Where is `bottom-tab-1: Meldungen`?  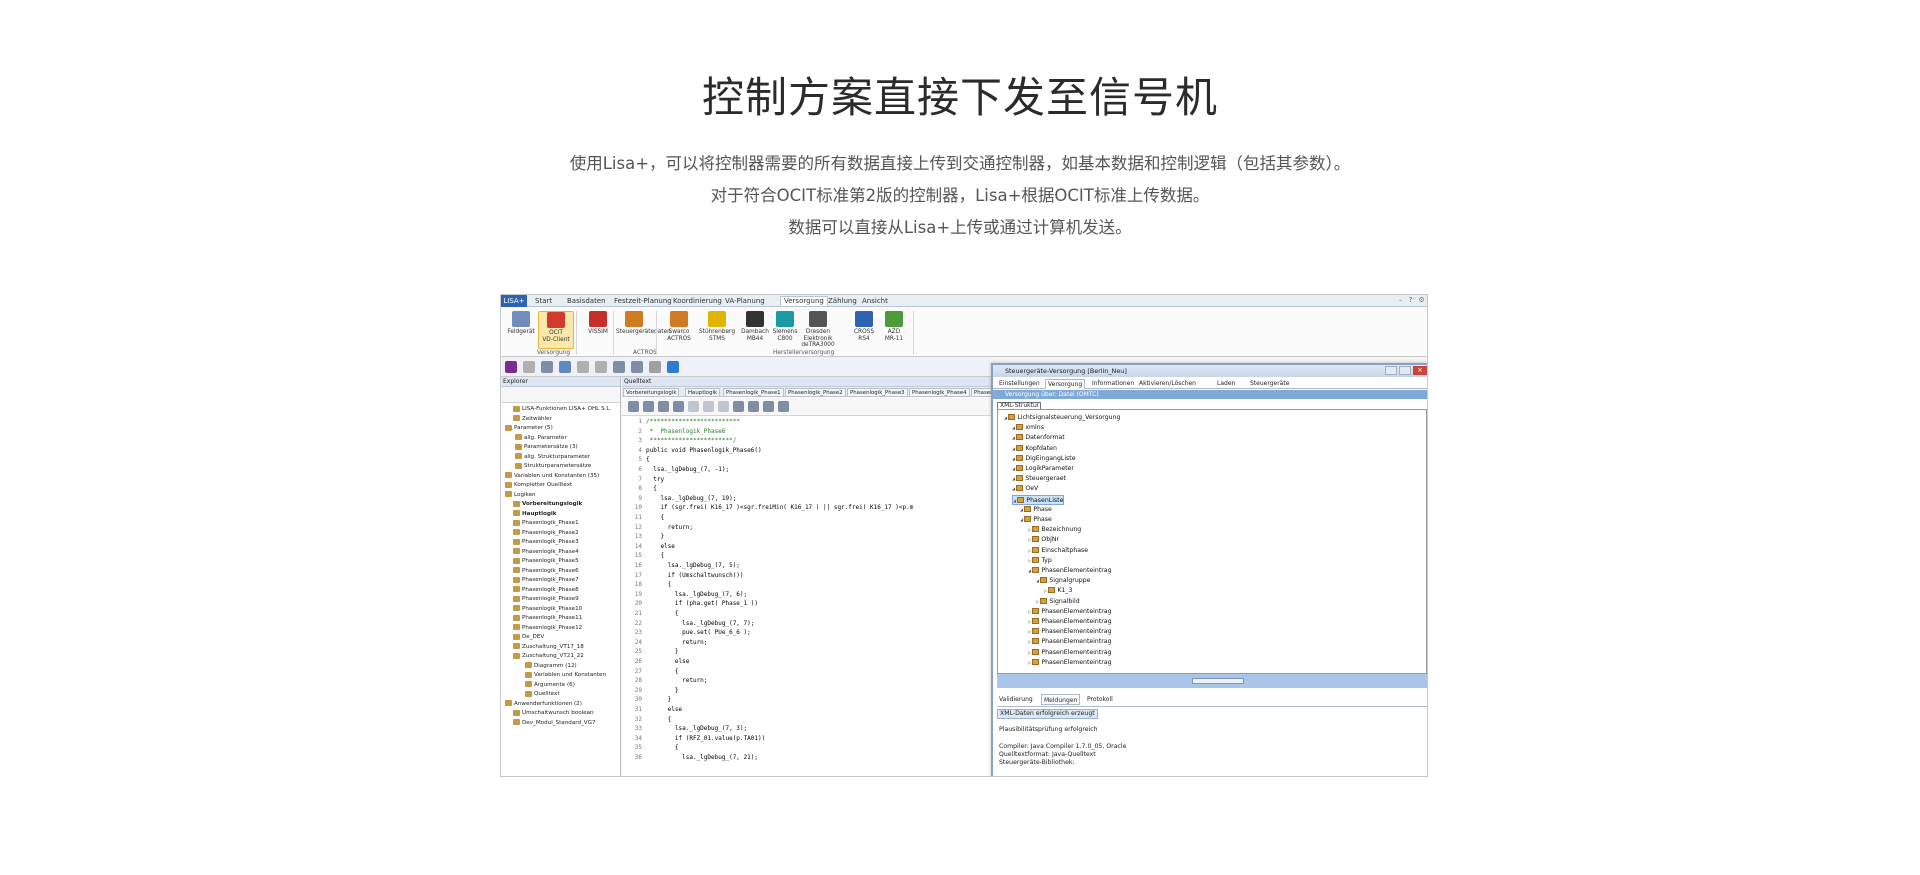 bottom-tab-1: Meldungen is located at coordinates (1061, 699).